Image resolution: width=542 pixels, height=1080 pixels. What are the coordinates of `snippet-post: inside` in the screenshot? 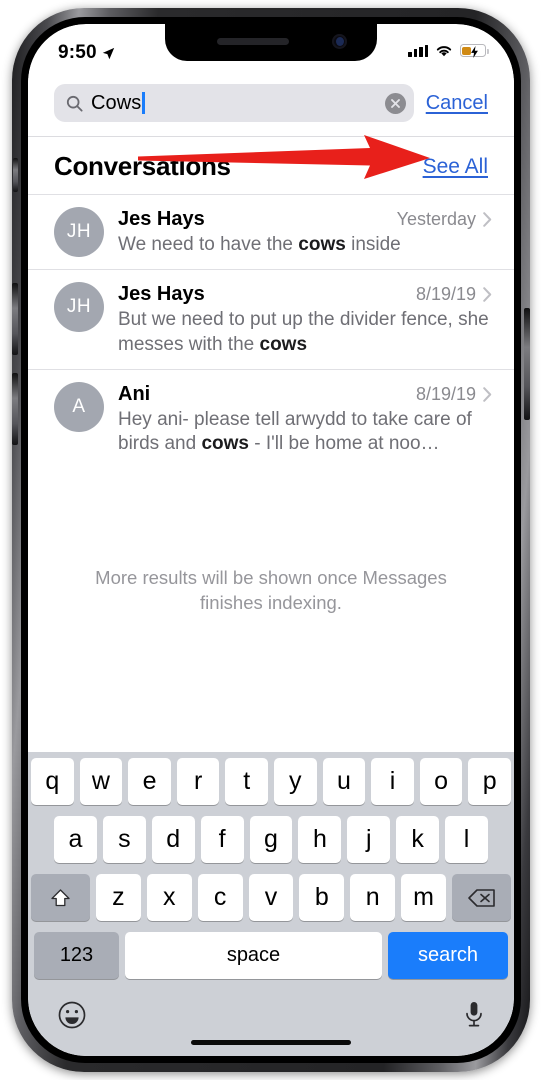 It's located at (373, 244).